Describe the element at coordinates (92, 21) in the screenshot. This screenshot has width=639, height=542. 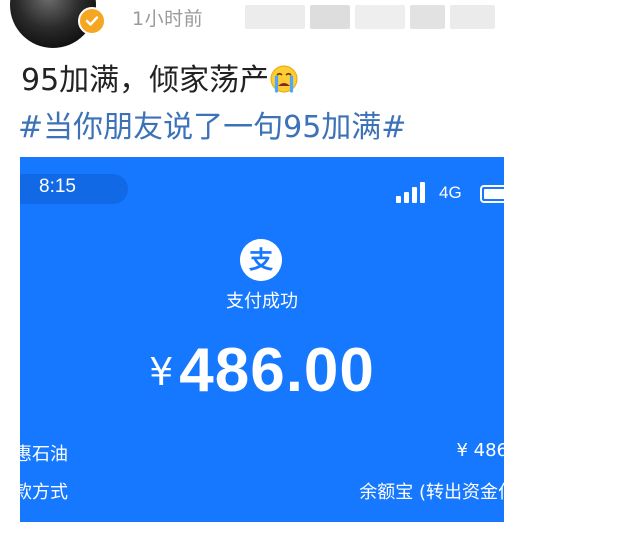
I see `verified-badge-icon` at that location.